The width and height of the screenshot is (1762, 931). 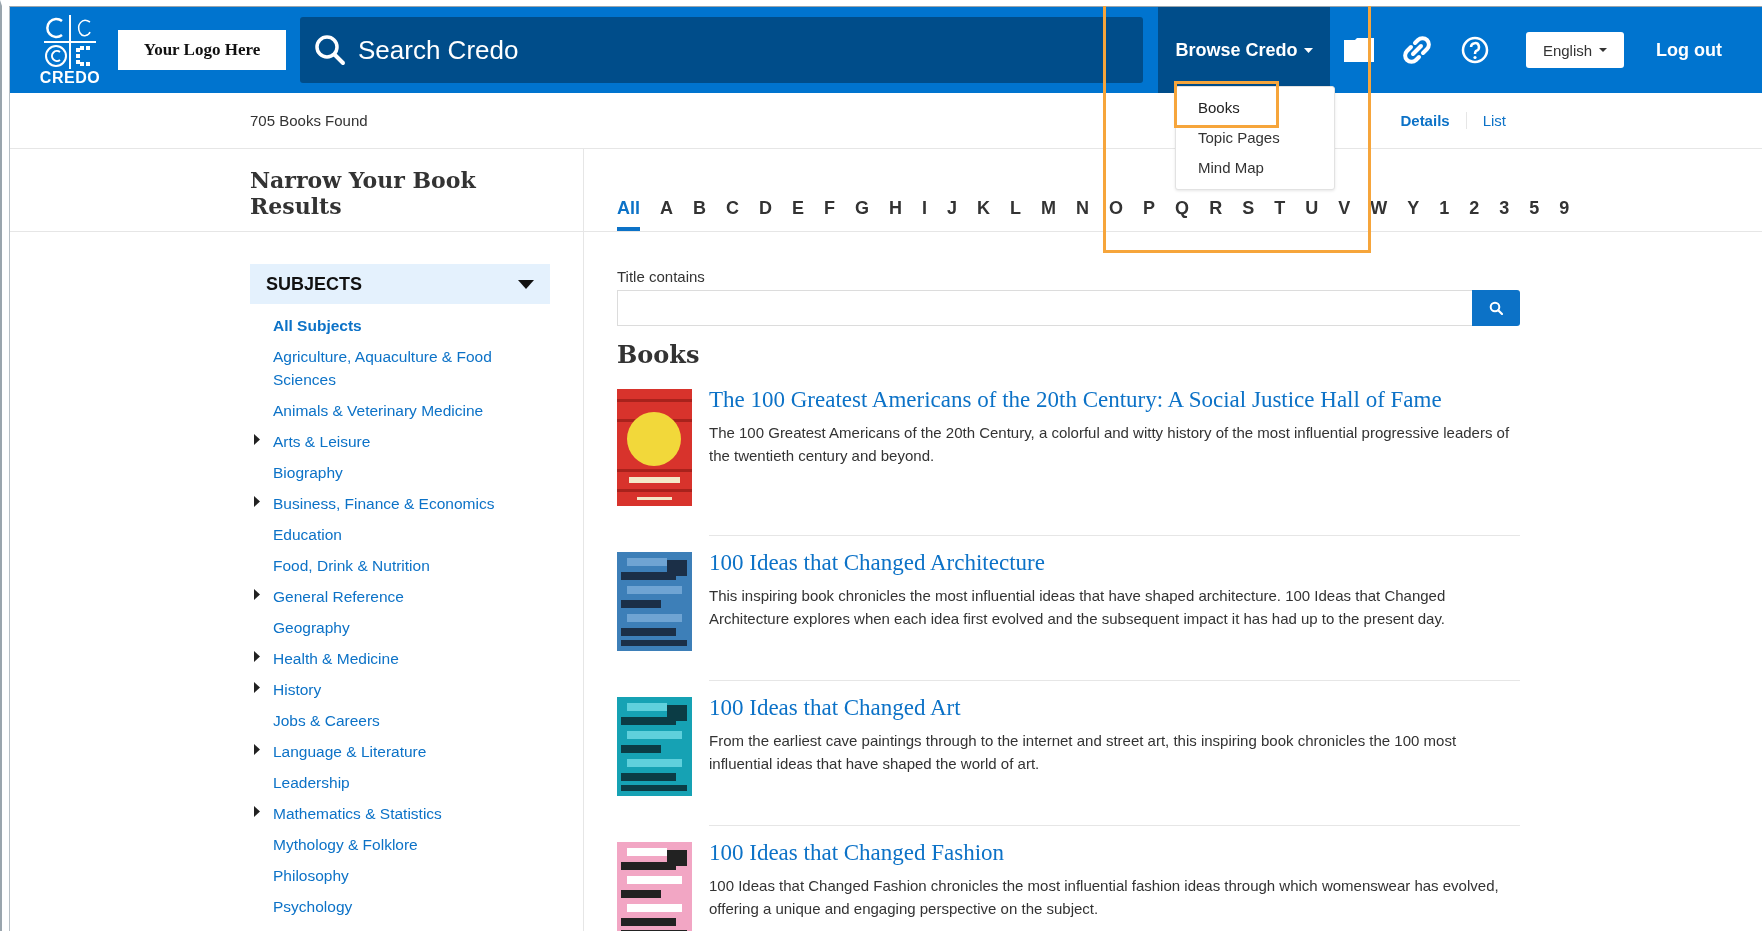 I want to click on subject-link: Health & Medicine, so click(x=393, y=658).